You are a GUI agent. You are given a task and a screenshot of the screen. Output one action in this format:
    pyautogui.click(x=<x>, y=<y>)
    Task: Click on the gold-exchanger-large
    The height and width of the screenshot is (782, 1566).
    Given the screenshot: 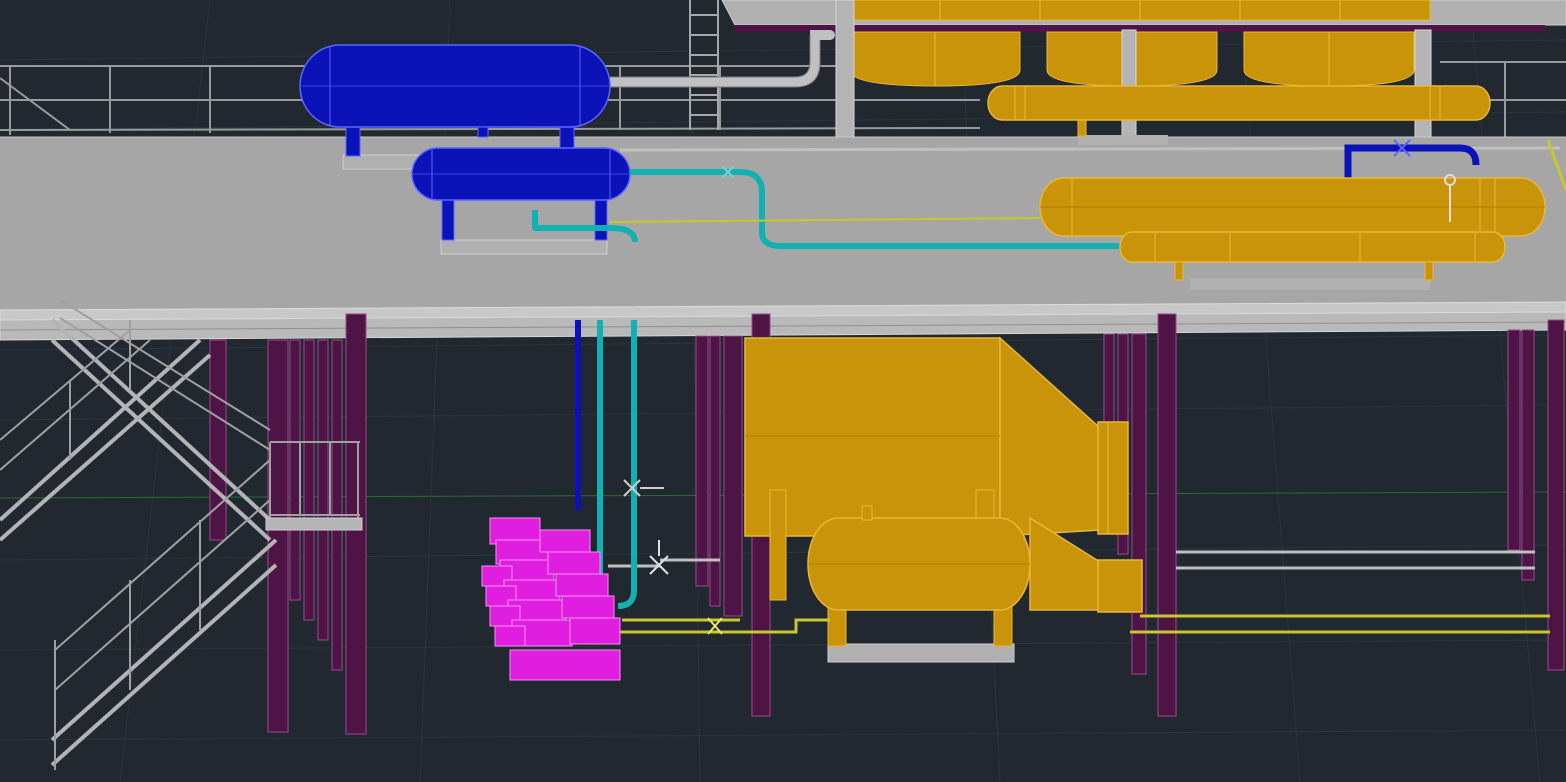 What is the action you would take?
    pyautogui.click(x=1292, y=205)
    